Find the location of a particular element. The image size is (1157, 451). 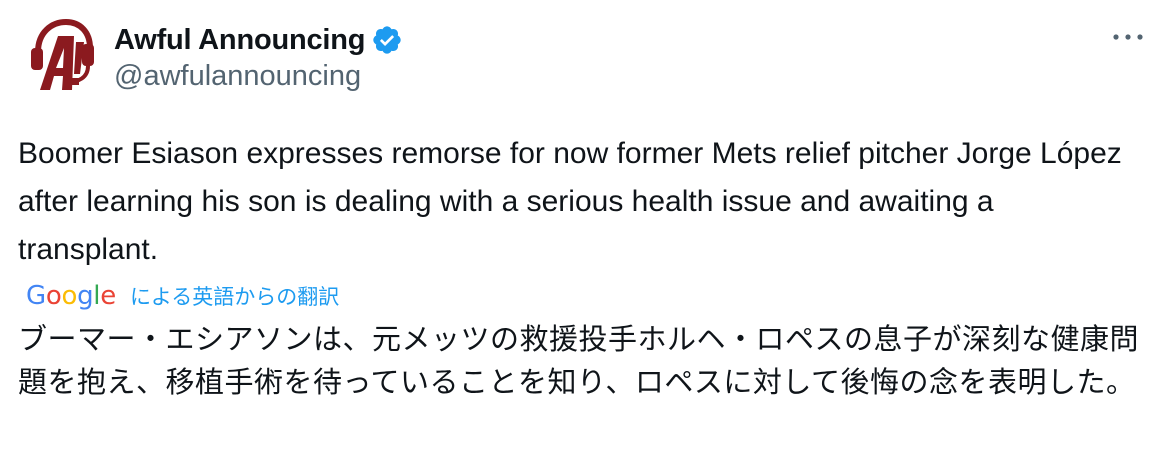

author-name-row: Awful Announcing is located at coordinates (258, 40).